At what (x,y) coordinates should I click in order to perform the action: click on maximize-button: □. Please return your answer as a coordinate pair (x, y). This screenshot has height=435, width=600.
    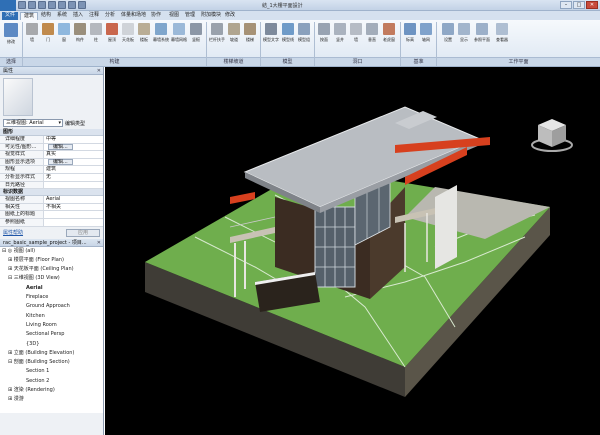
    Looking at the image, I should click on (579, 5).